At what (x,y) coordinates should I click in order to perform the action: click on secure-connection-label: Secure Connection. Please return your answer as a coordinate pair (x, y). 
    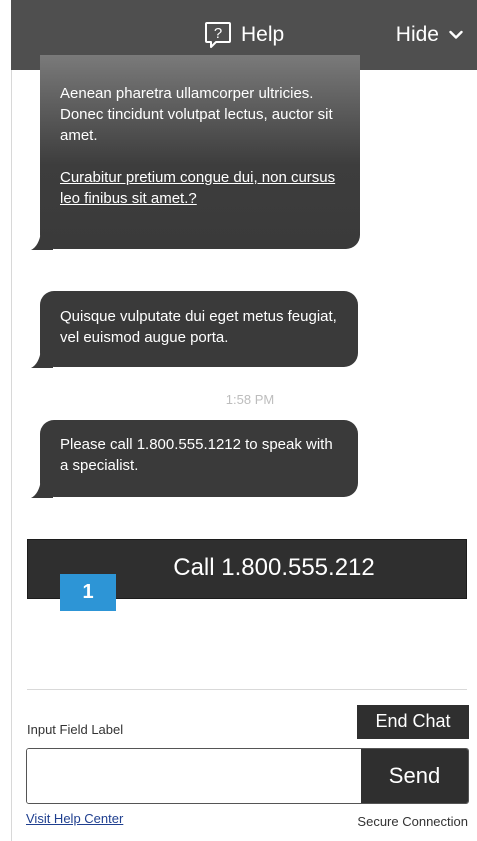
    Looking at the image, I should click on (412, 821).